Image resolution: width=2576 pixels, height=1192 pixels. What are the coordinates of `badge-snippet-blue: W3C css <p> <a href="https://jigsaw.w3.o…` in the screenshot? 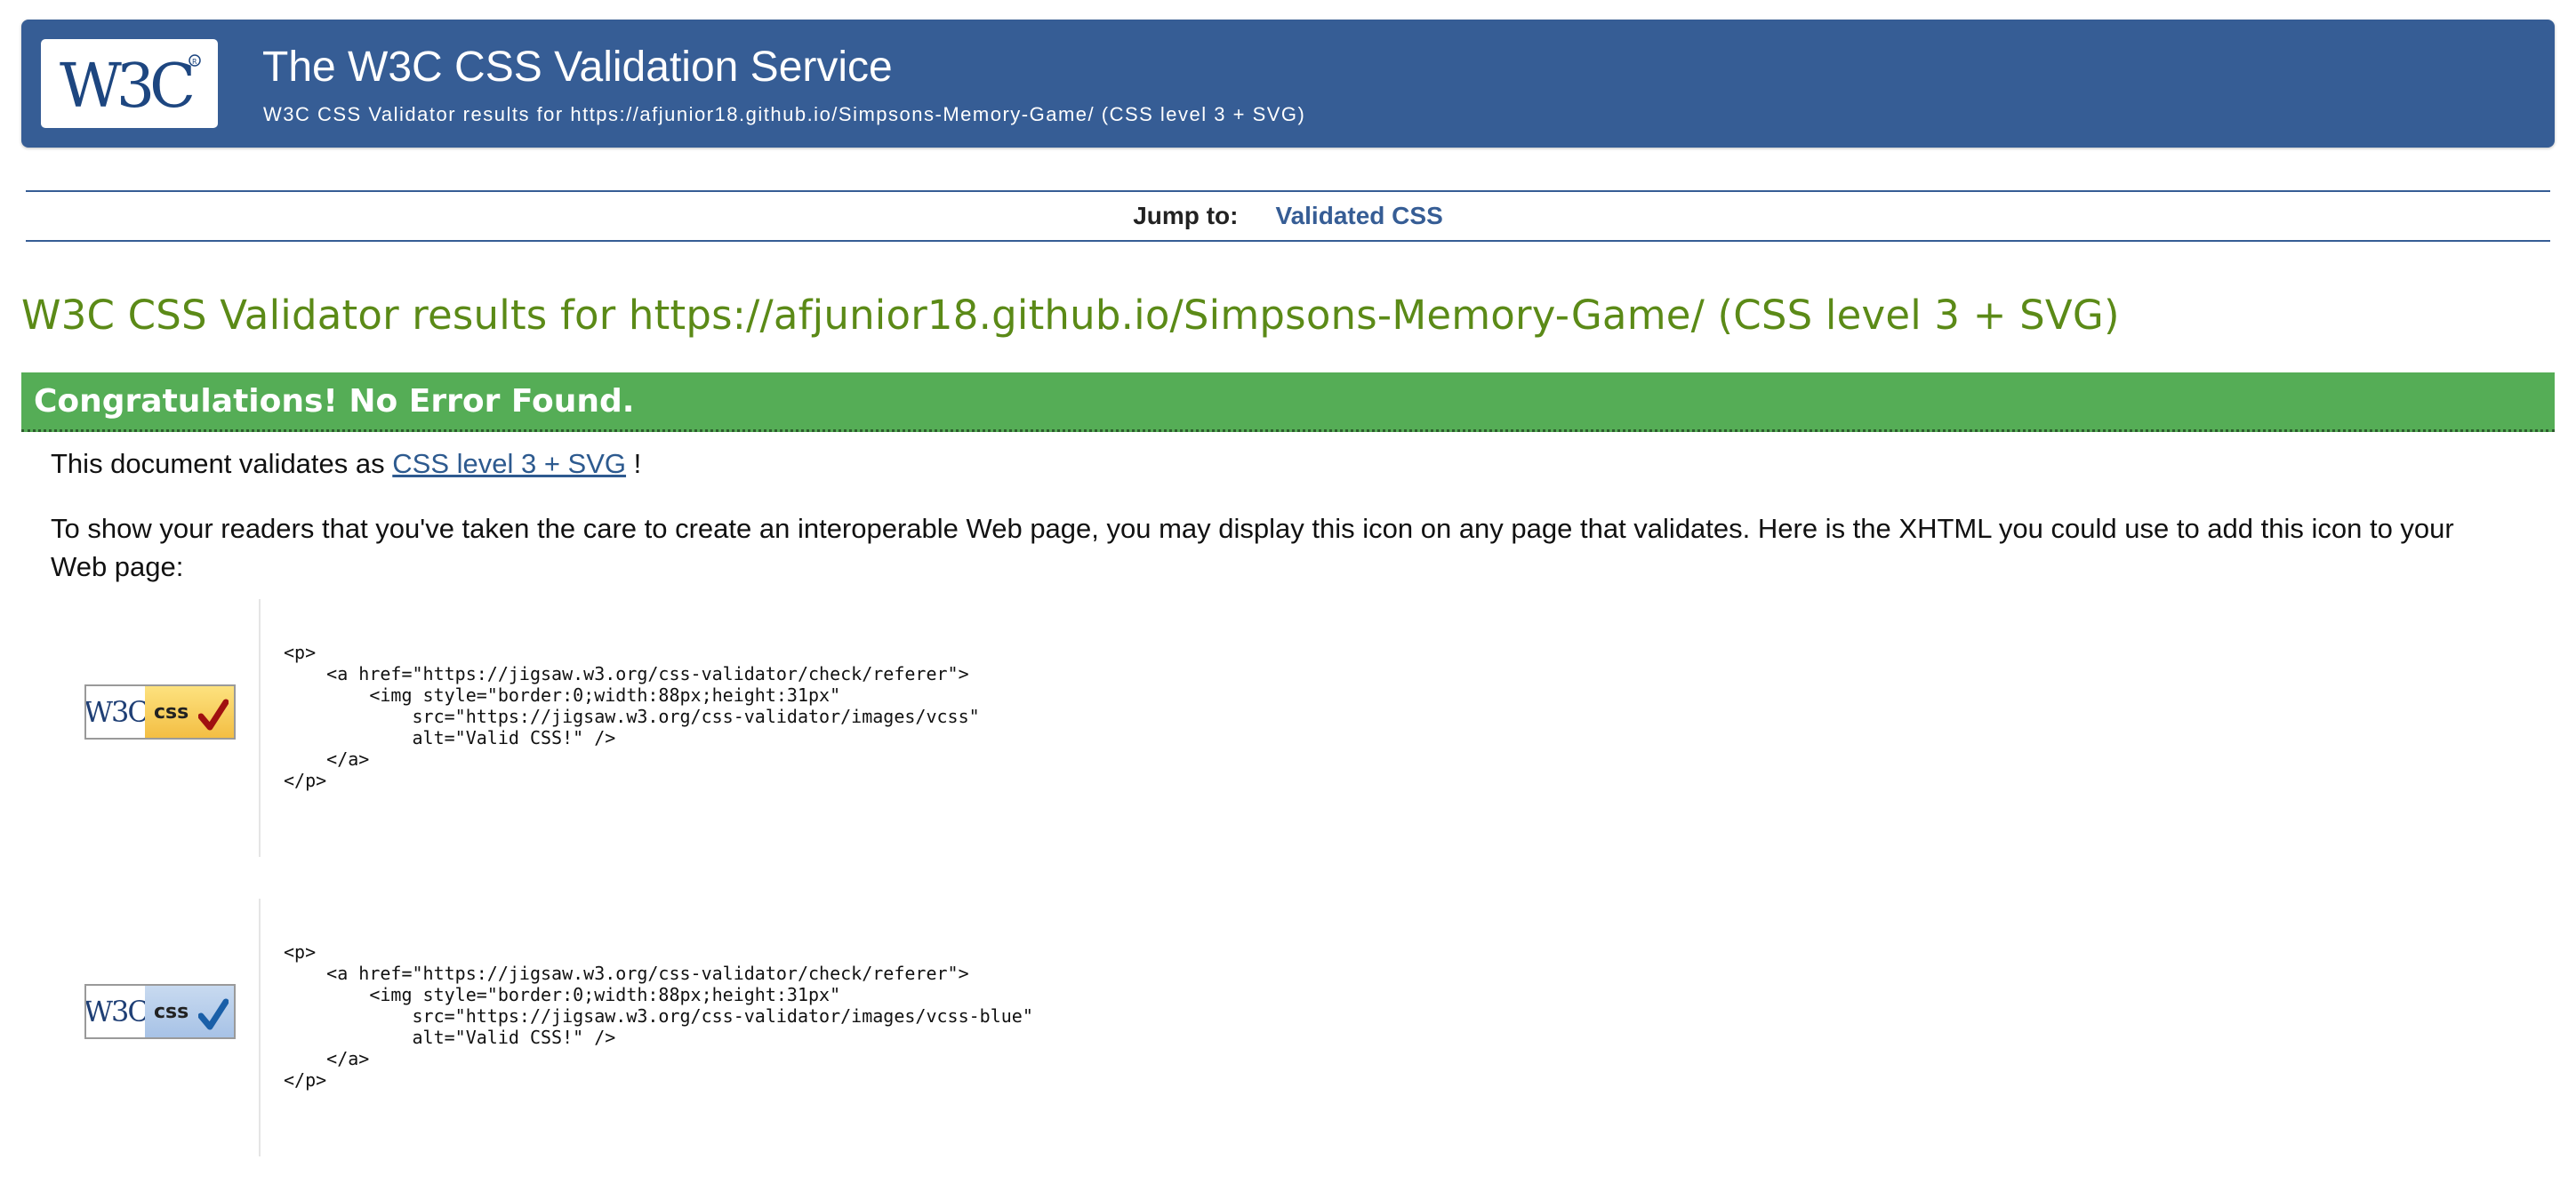 It's located at (673, 1027).